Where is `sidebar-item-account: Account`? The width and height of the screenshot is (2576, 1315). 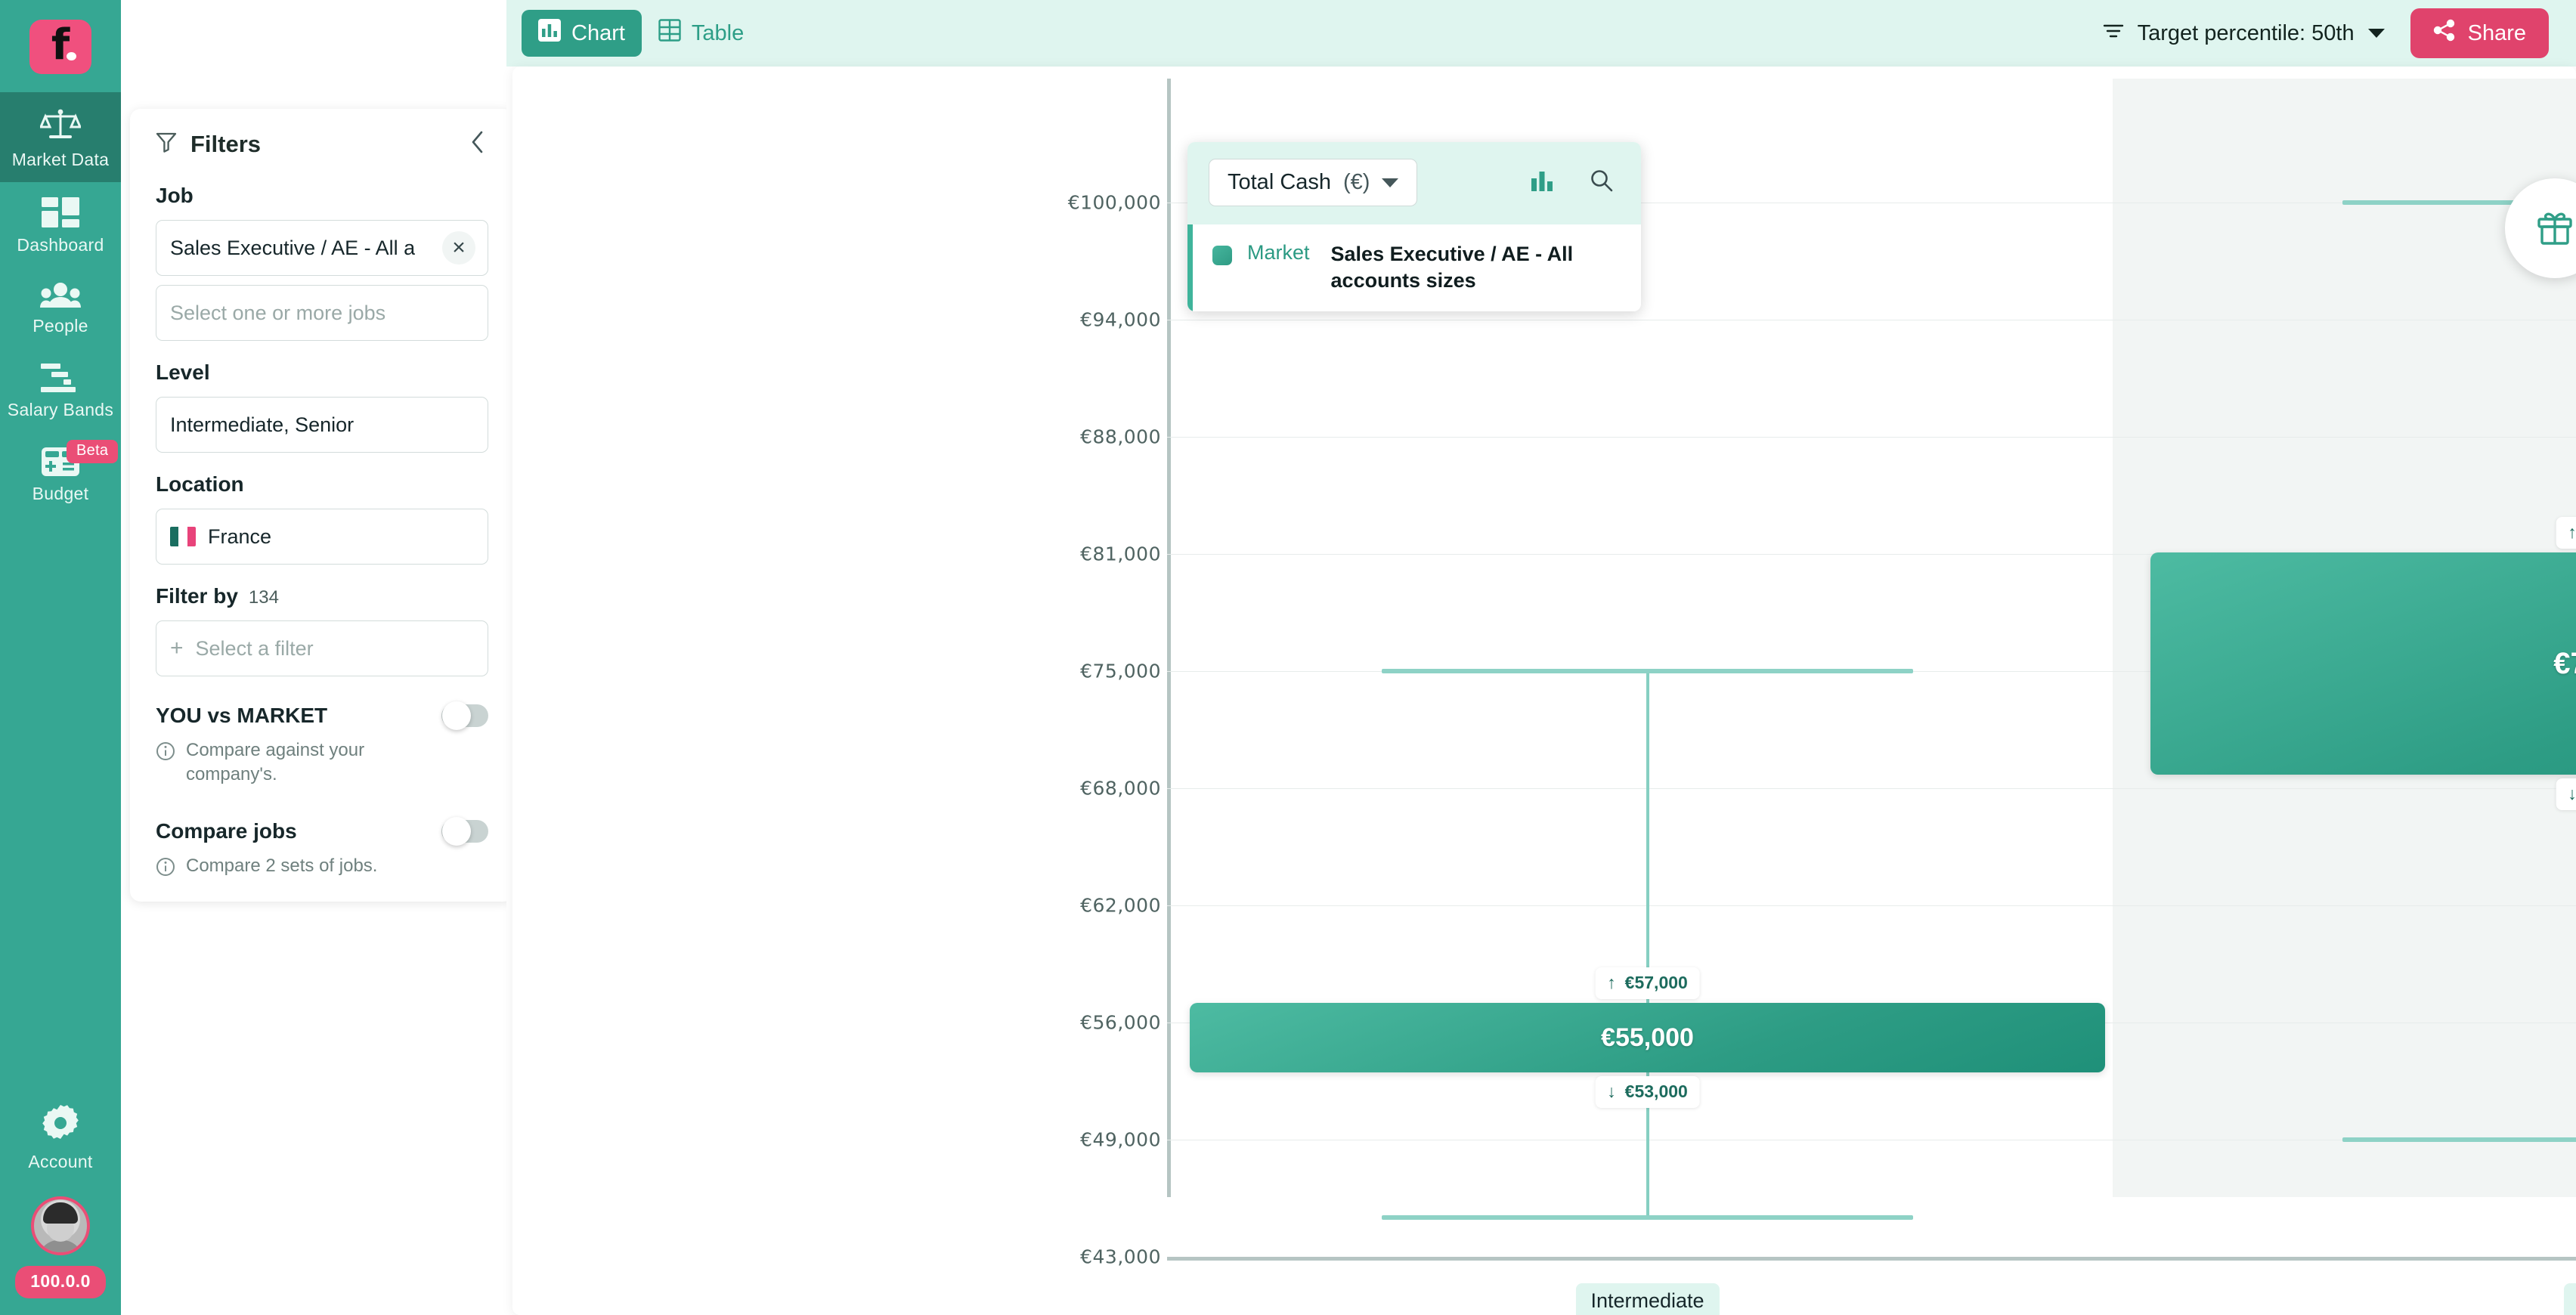 sidebar-item-account: Account is located at coordinates (60, 1137).